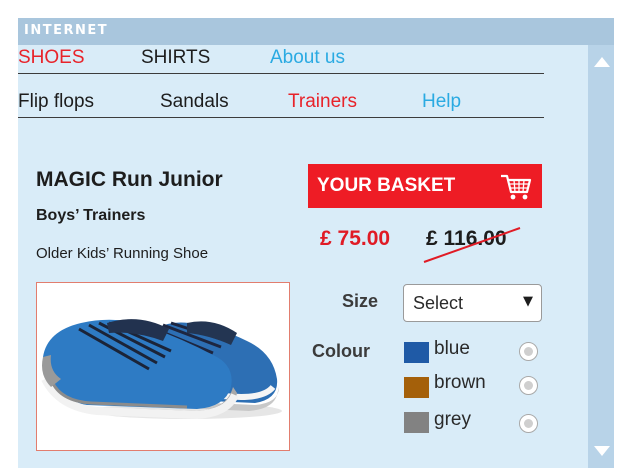 The width and height of the screenshot is (632, 468). Describe the element at coordinates (91, 215) in the screenshot. I see `product-subtitle: Boys’ Trainers` at that location.